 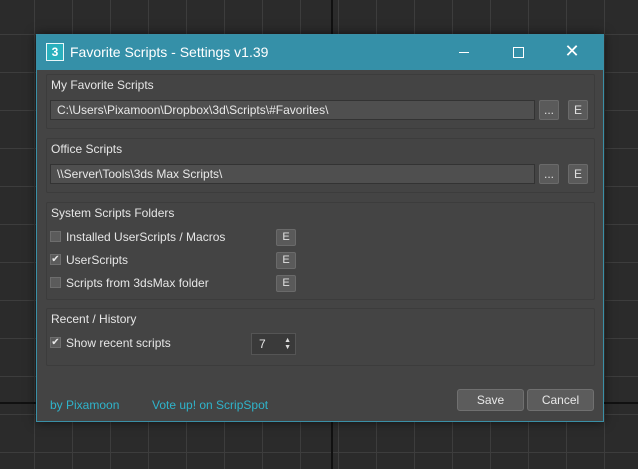 What do you see at coordinates (137, 283) in the screenshot?
I see `max-folder-scripts-label: Scripts from 3dsMax folder` at bounding box center [137, 283].